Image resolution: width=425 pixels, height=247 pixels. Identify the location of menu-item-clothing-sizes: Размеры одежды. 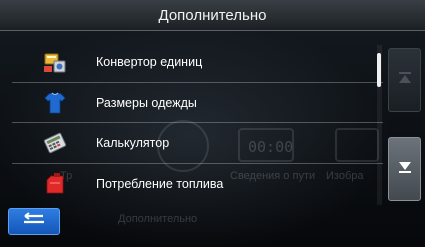
(197, 103).